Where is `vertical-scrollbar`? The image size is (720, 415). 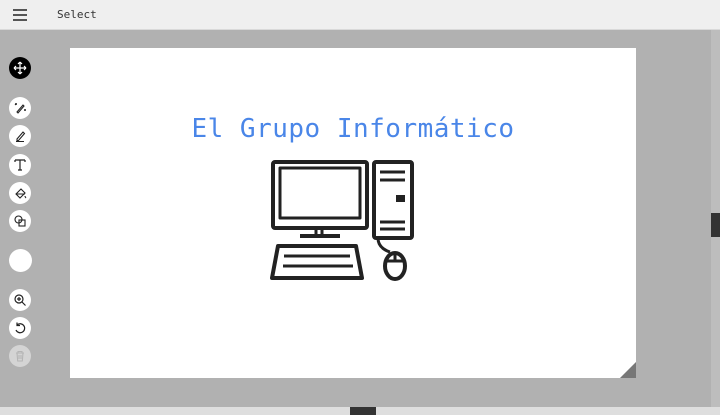
vertical-scrollbar is located at coordinates (715, 218).